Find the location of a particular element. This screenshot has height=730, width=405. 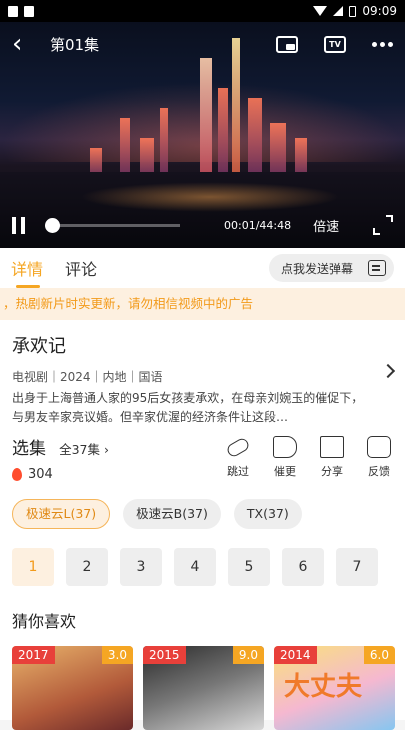

source-selector: 极速云L(37) 极速云B(37) TX(37) is located at coordinates (202, 514).